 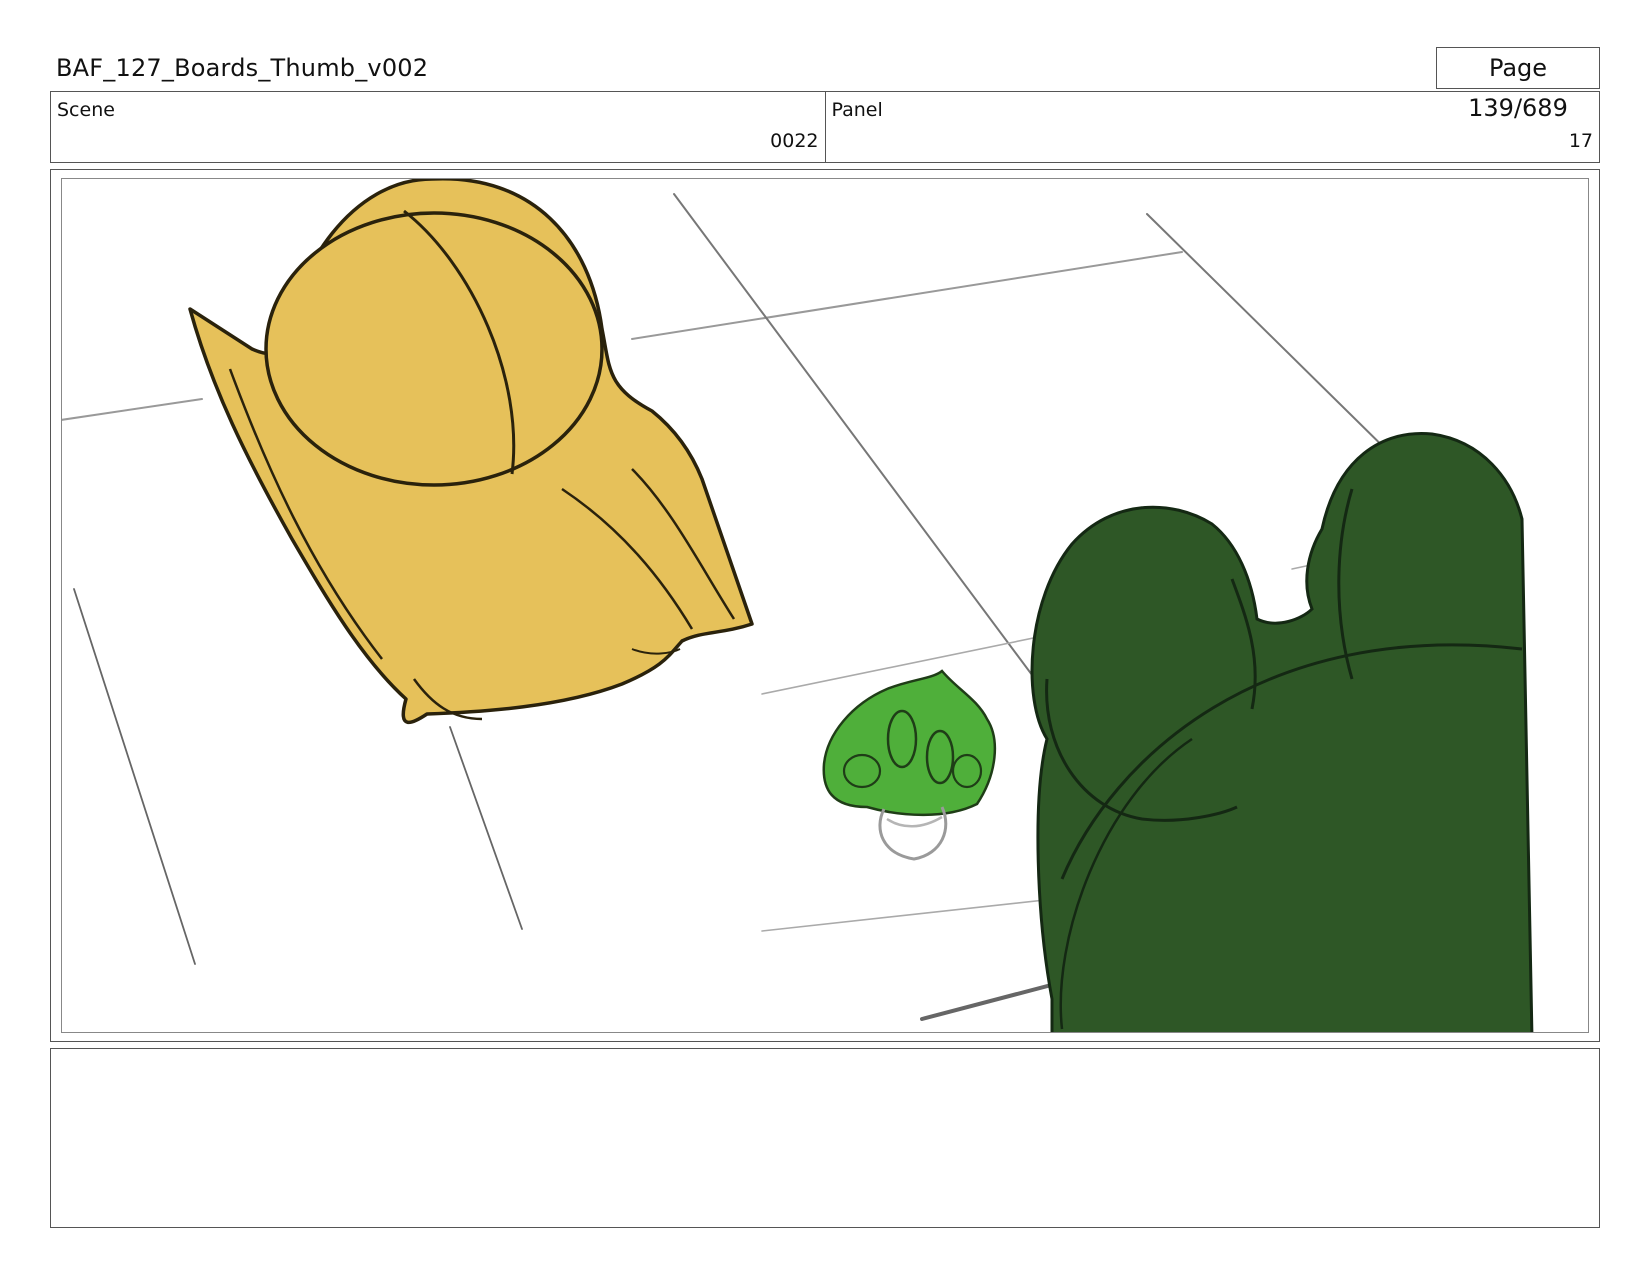 What do you see at coordinates (434, 349) in the screenshot?
I see `yellow-head-dome` at bounding box center [434, 349].